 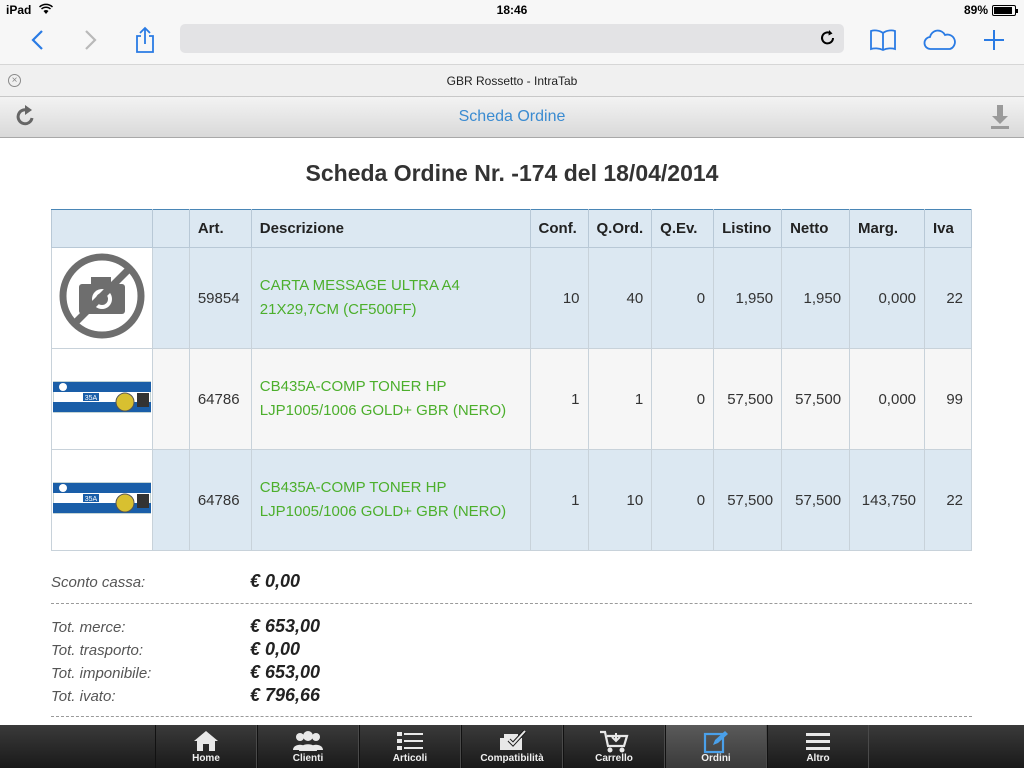 What do you see at coordinates (1000, 119) in the screenshot?
I see `download-icon` at bounding box center [1000, 119].